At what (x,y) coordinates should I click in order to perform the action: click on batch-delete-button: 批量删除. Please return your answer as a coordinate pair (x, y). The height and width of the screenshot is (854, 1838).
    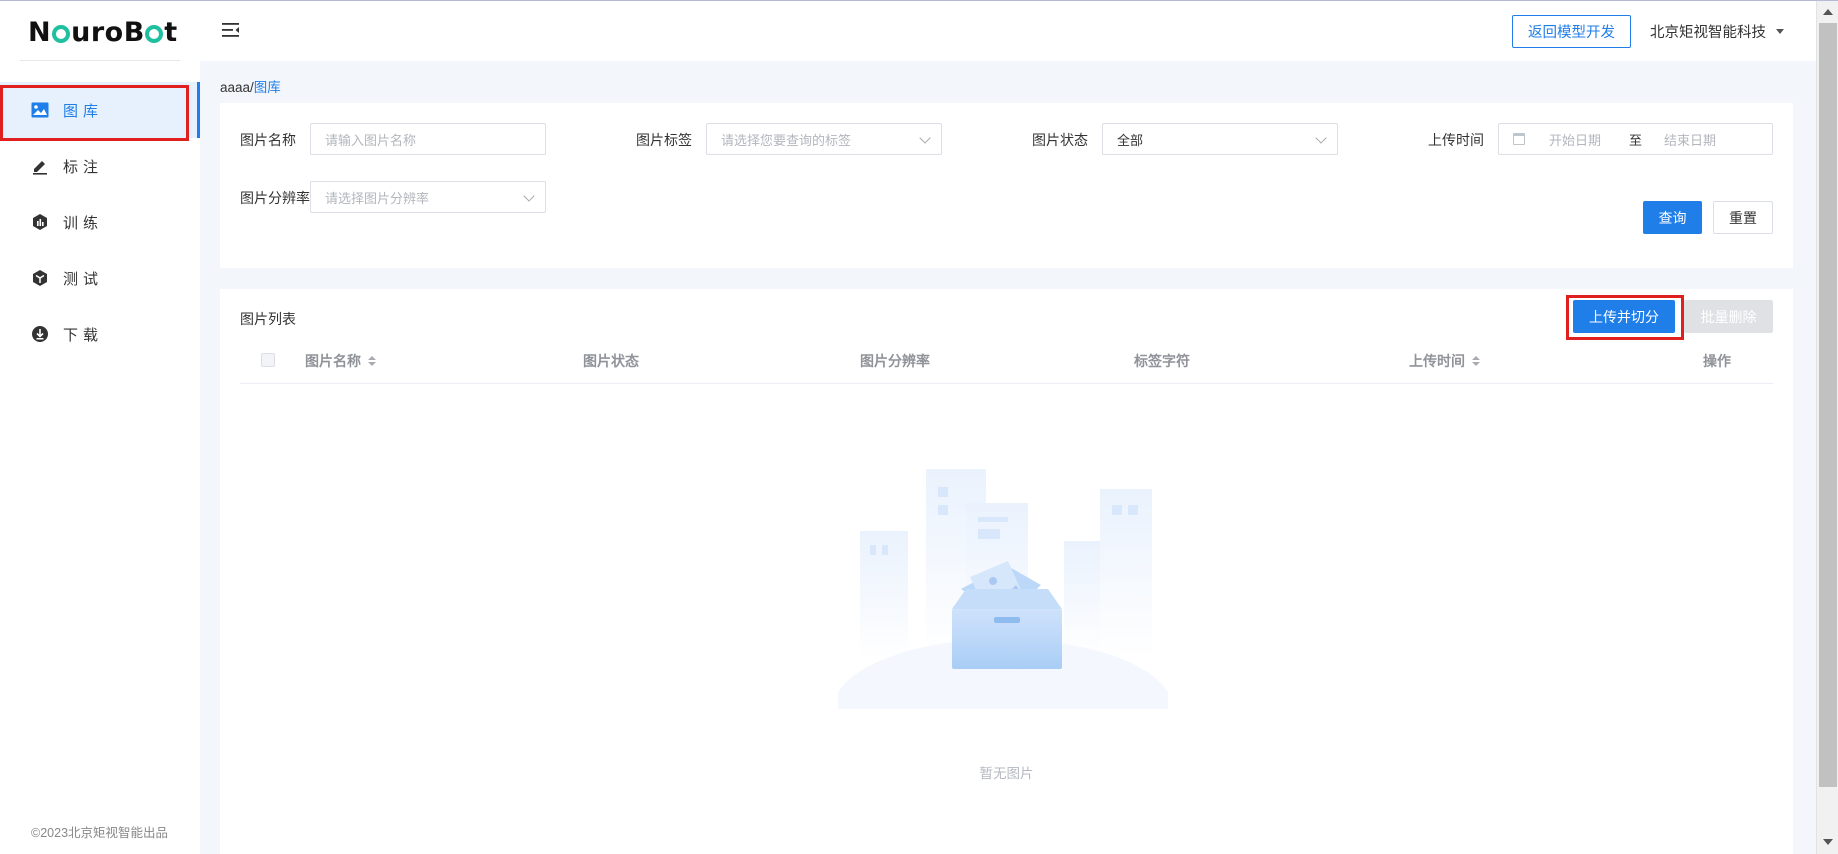
    Looking at the image, I should click on (1728, 316).